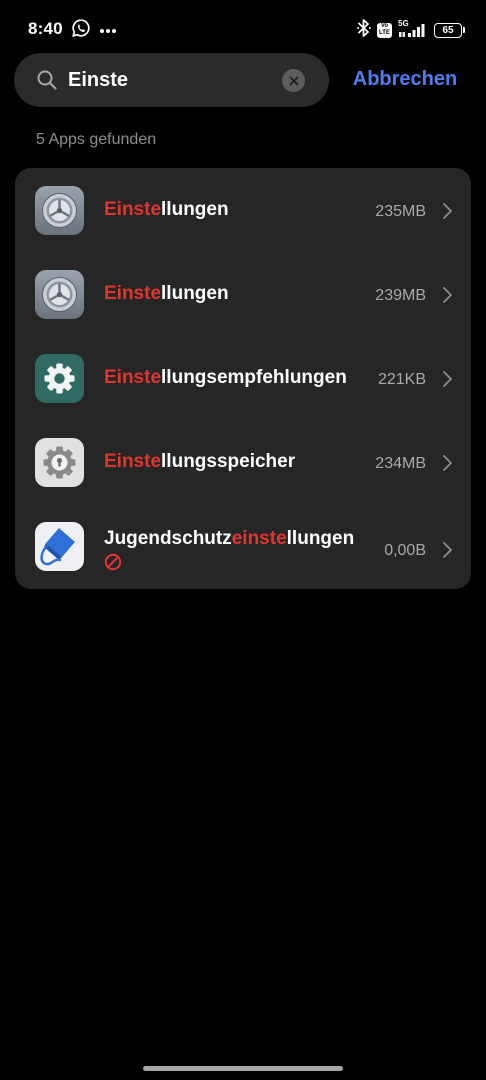 Image resolution: width=486 pixels, height=1080 pixels. I want to click on bluetooth-icon, so click(364, 30).